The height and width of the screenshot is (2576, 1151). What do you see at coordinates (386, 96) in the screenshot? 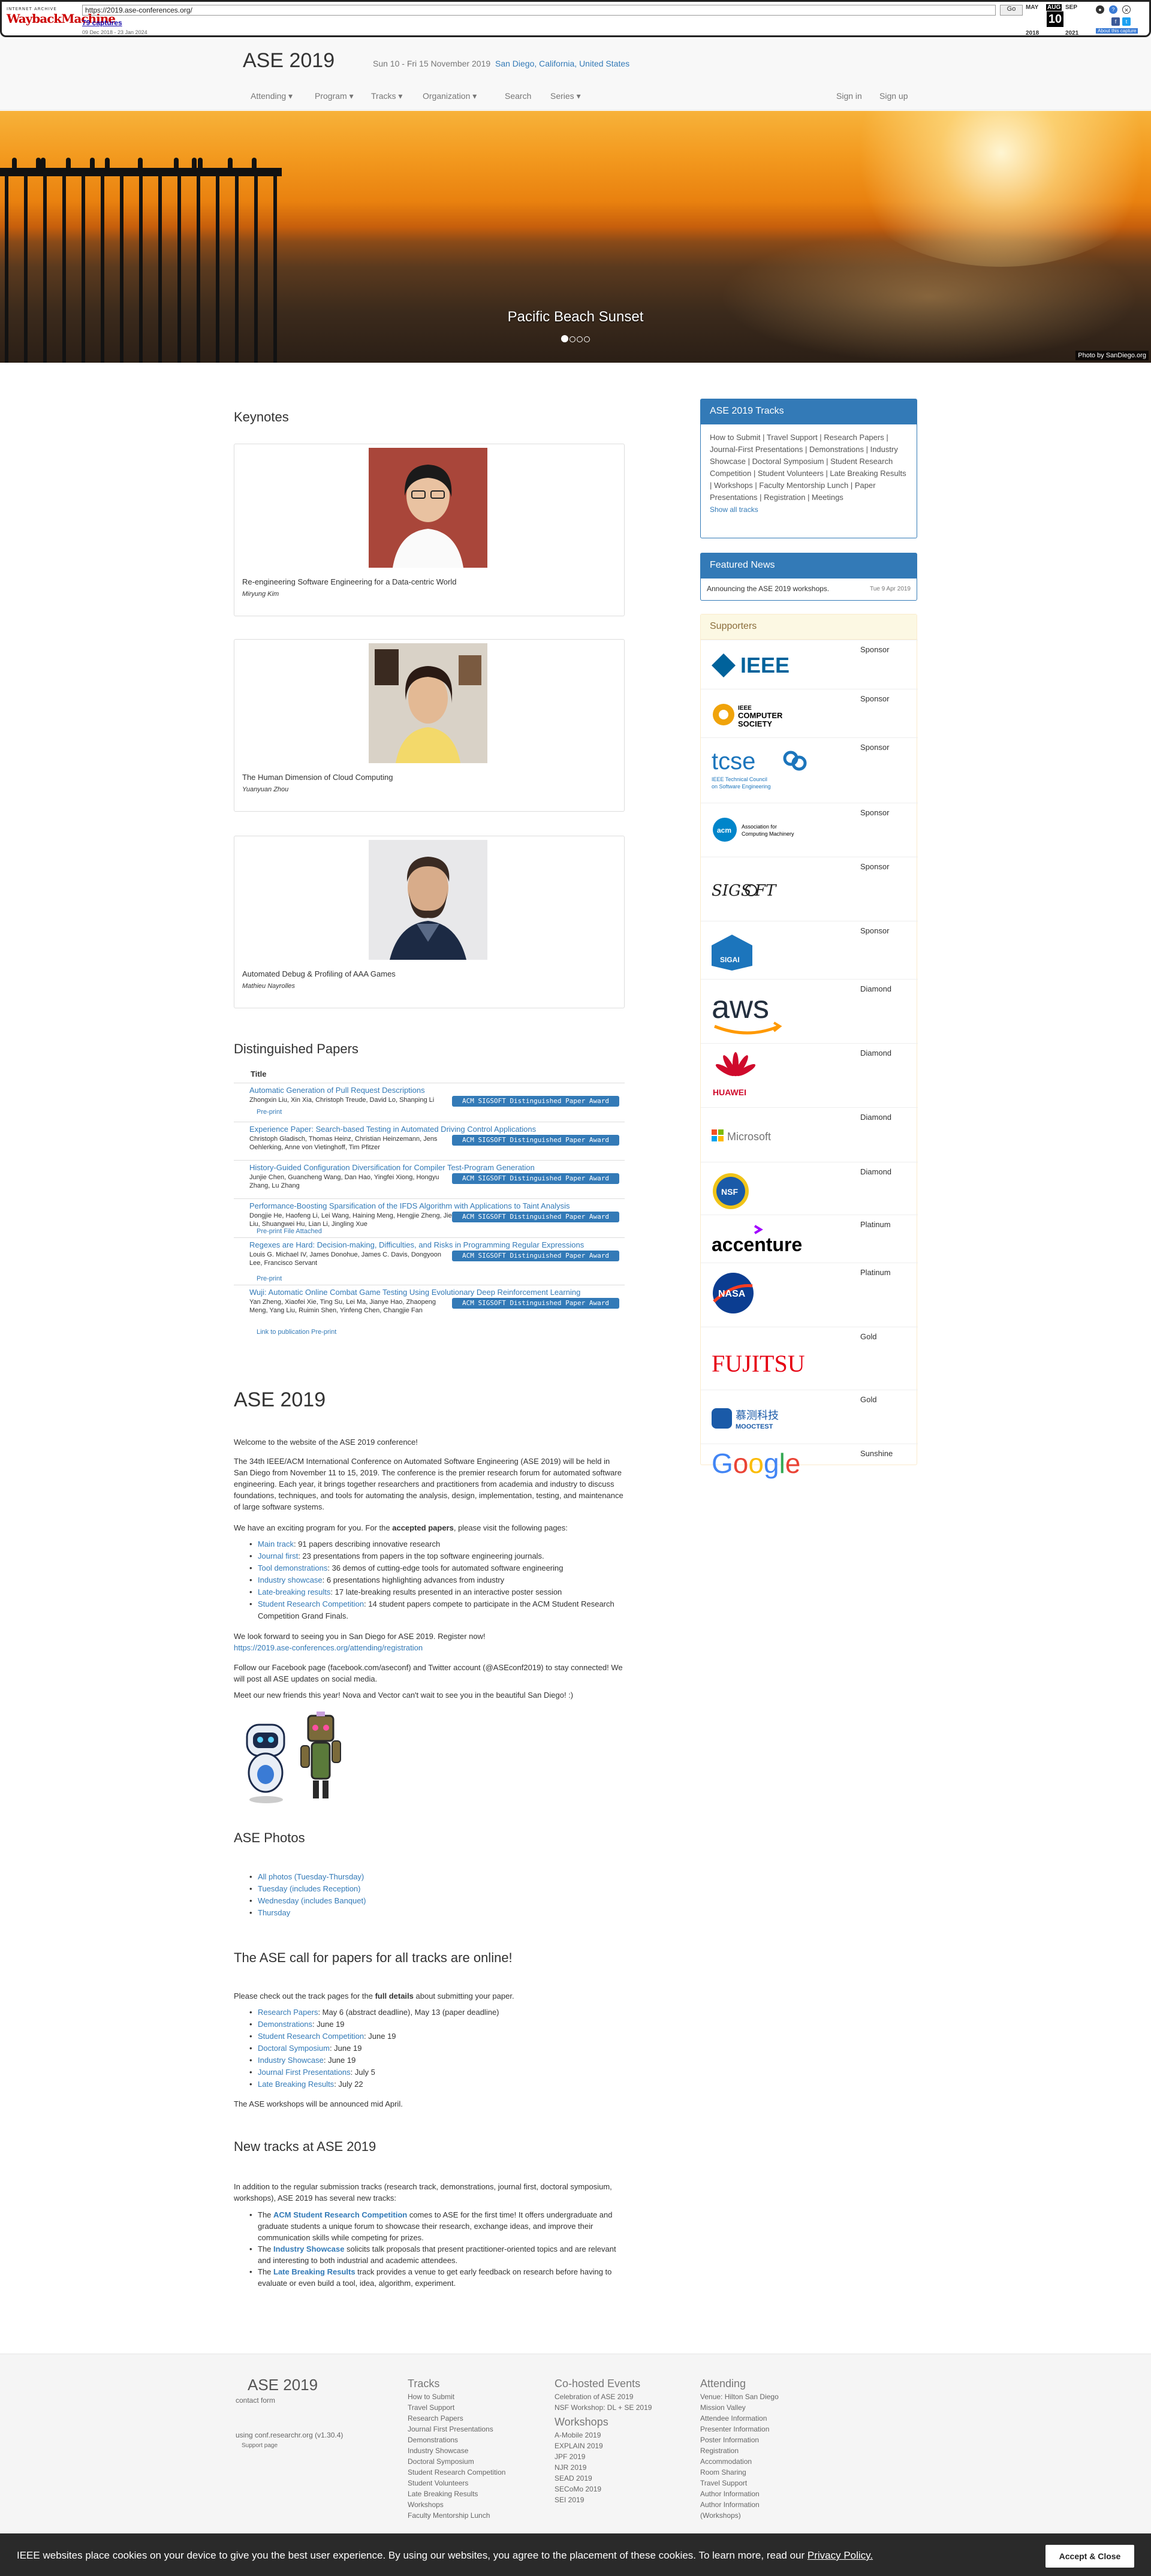
I see `nav-tracks: Tracks ▾` at bounding box center [386, 96].